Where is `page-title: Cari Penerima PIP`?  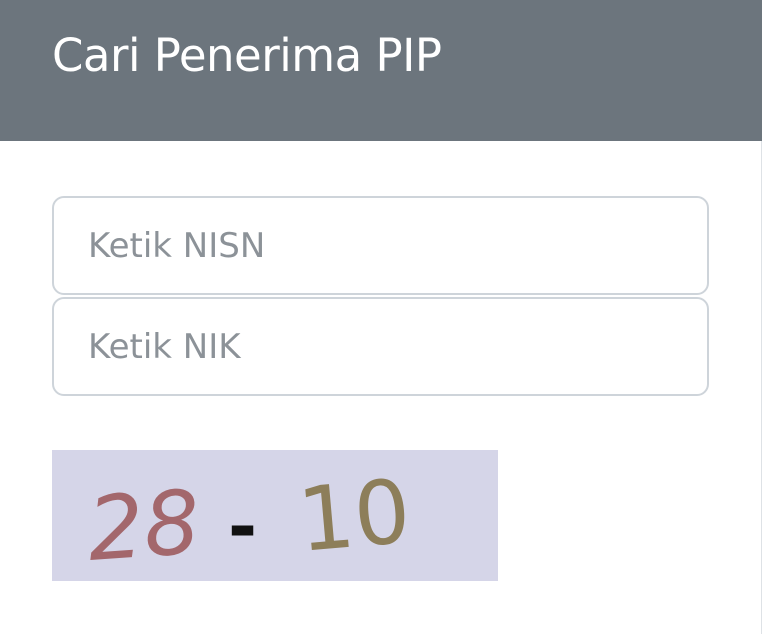 page-title: Cari Penerima PIP is located at coordinates (247, 55).